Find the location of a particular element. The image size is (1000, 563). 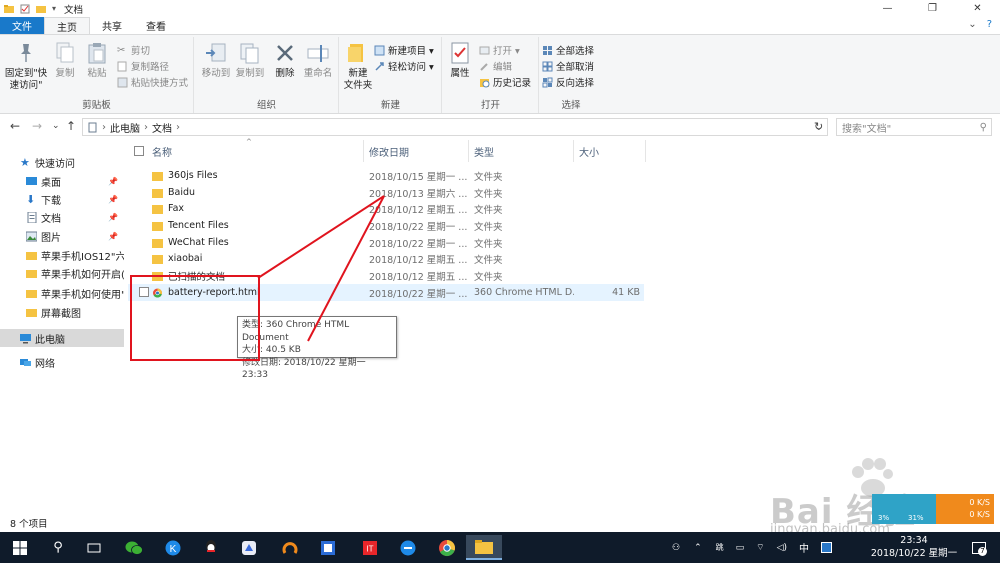

360-browser-icon is located at coordinates (447, 547).